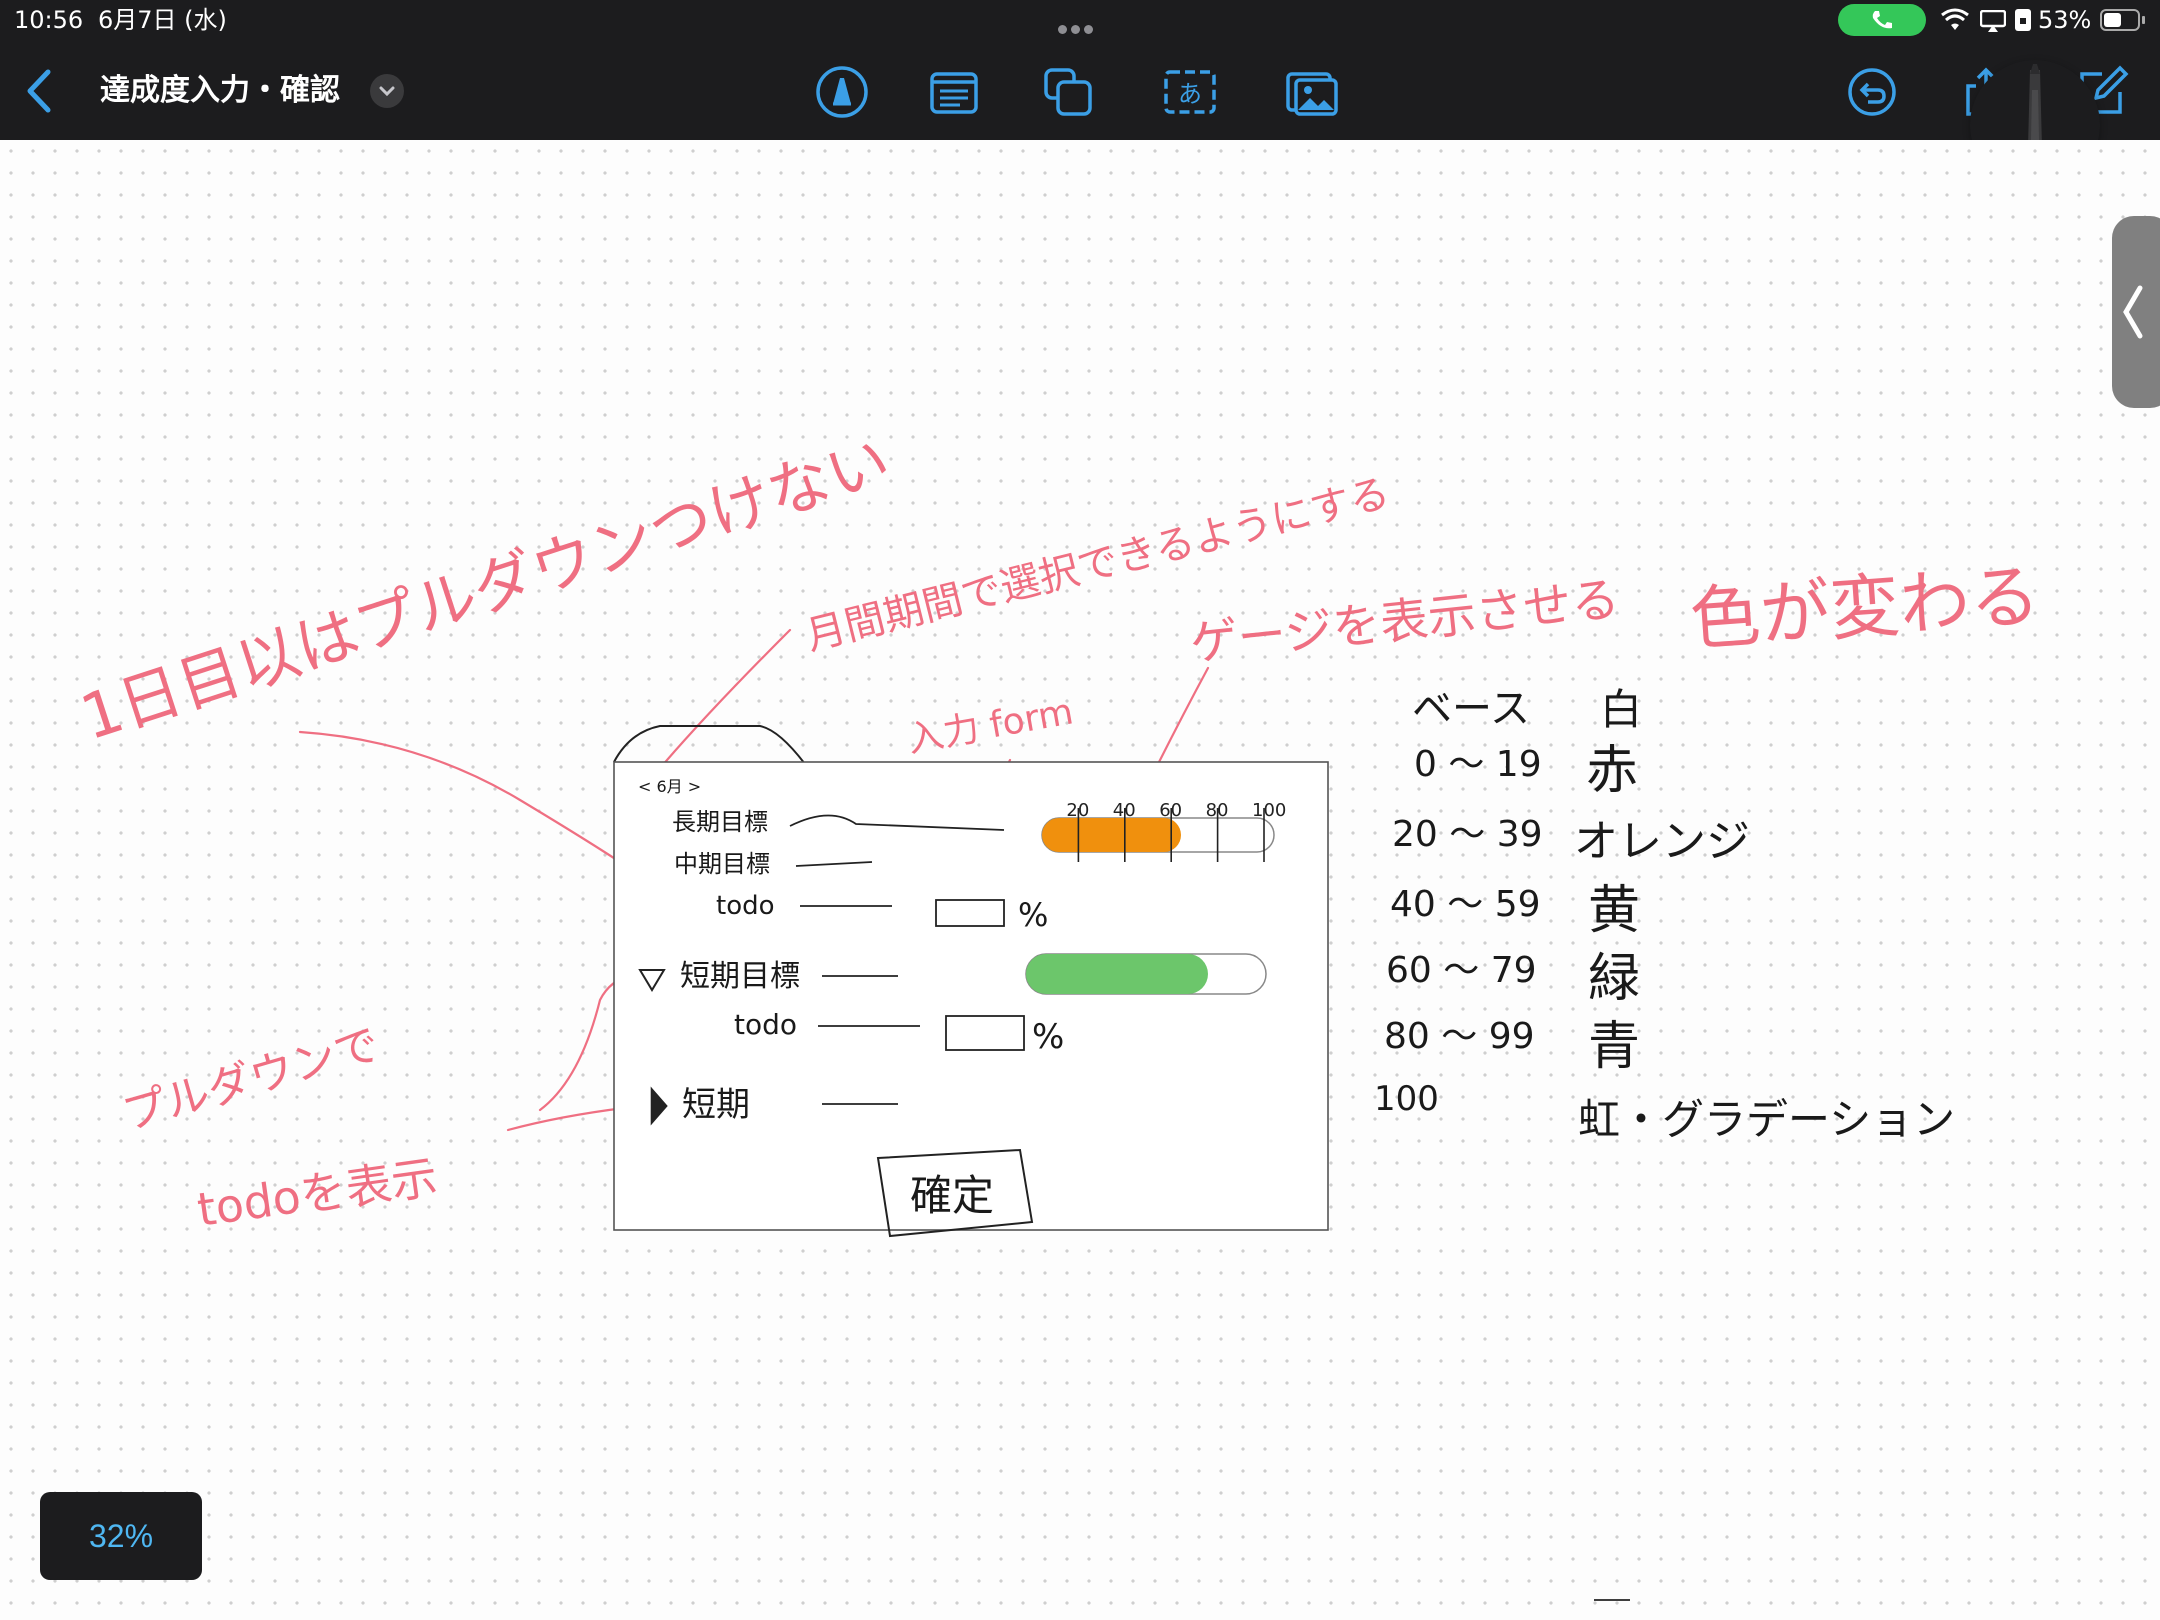 Image resolution: width=2160 pixels, height=1620 pixels. Describe the element at coordinates (1111, 835) in the screenshot. I see `wf-gauge-1-fill` at that location.